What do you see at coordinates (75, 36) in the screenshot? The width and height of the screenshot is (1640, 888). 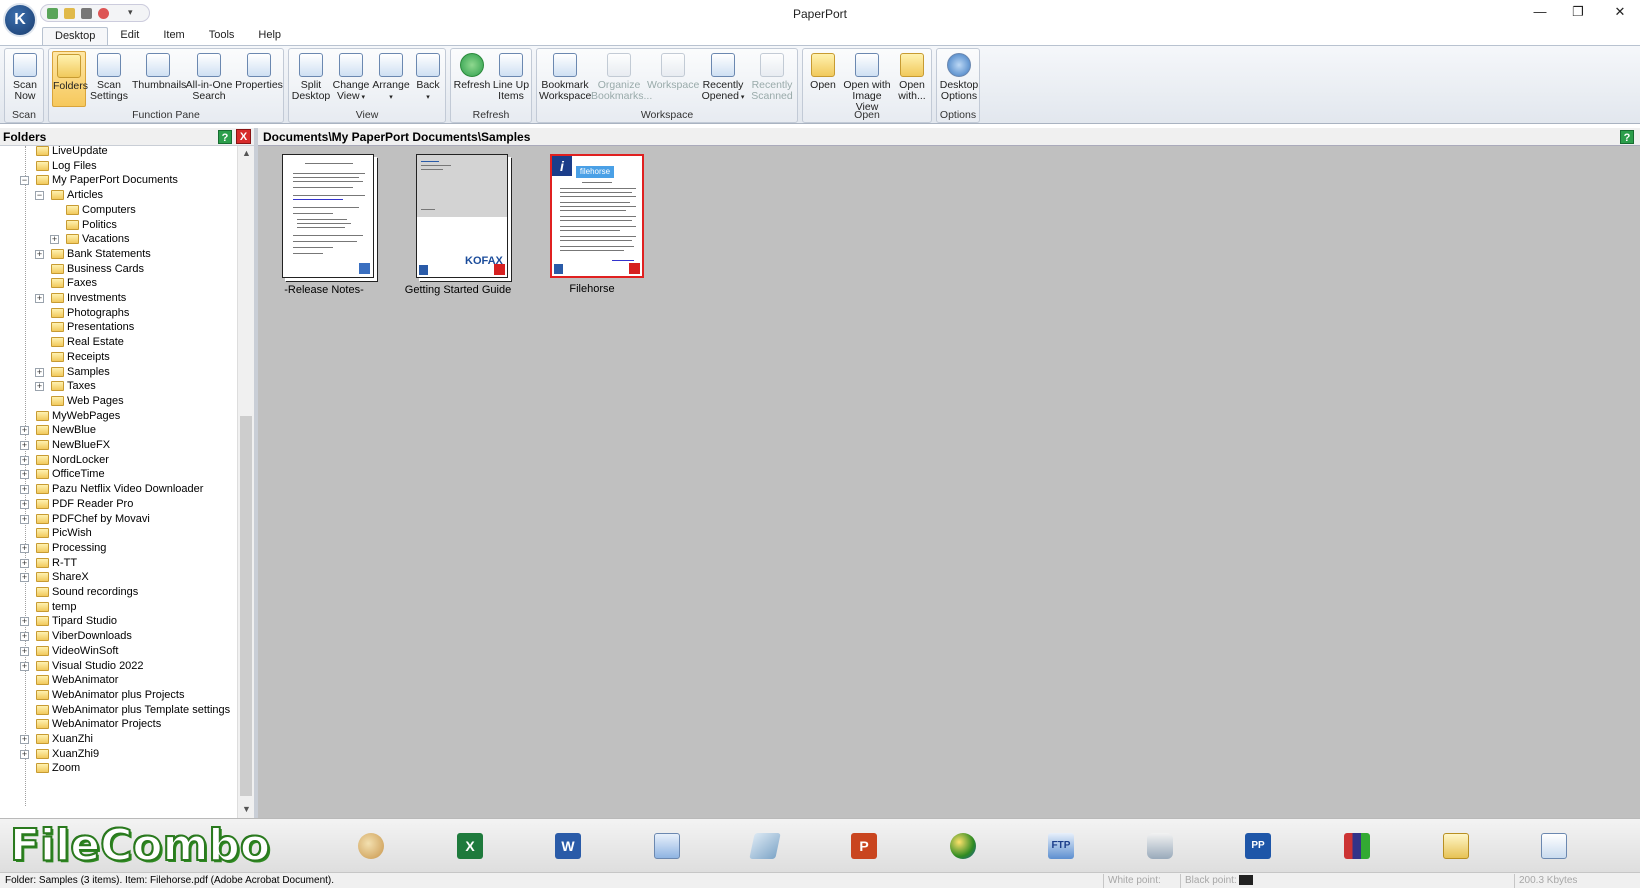 I see `tab-desktop: Desktop` at bounding box center [75, 36].